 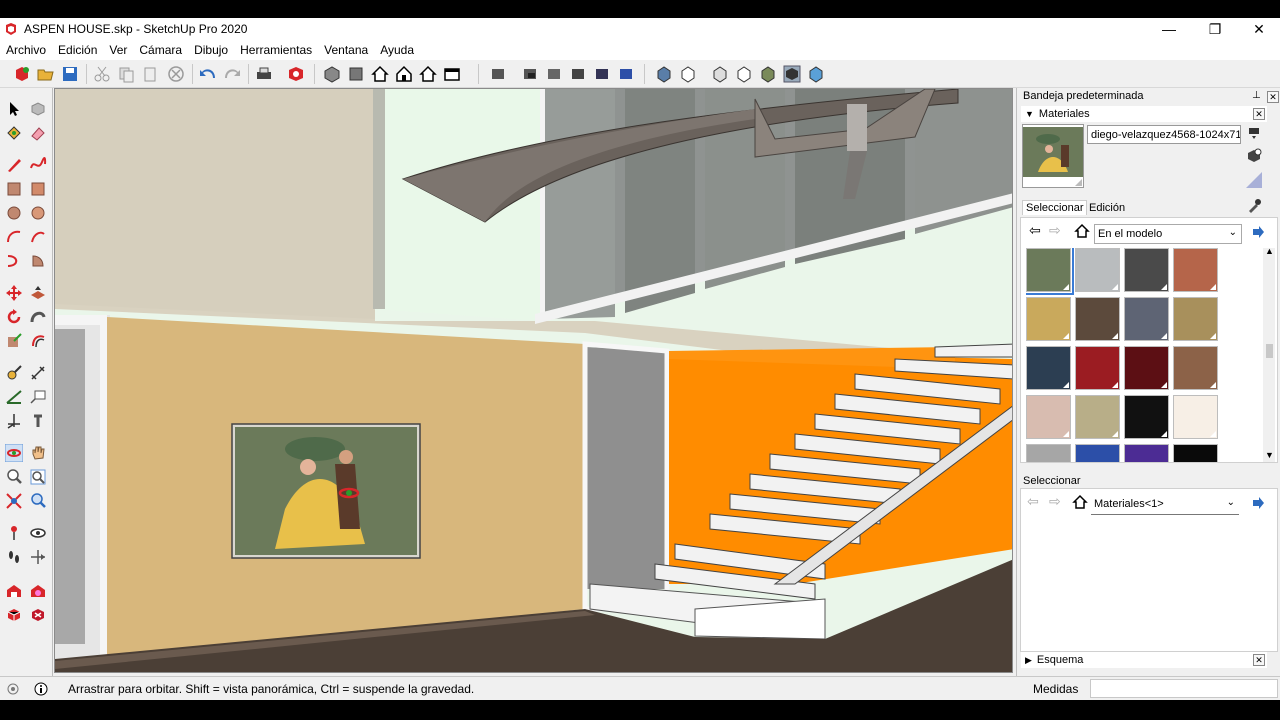 I want to click on erase-icon, so click(x=176, y=74).